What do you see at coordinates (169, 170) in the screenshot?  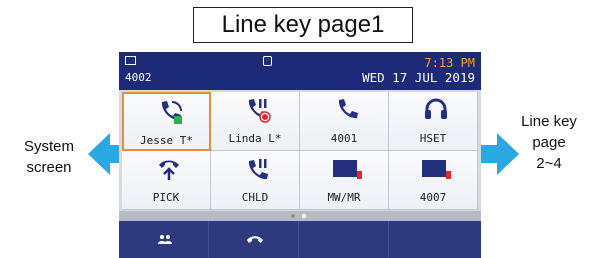 I see `pickup-icon` at bounding box center [169, 170].